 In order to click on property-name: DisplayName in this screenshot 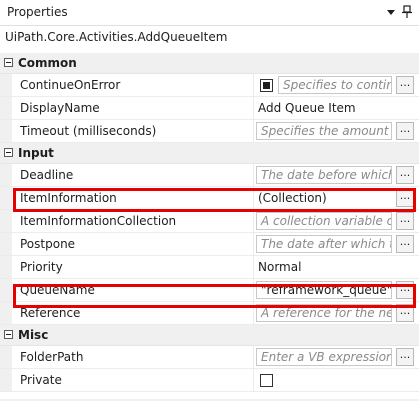, I will do `click(60, 108)`.